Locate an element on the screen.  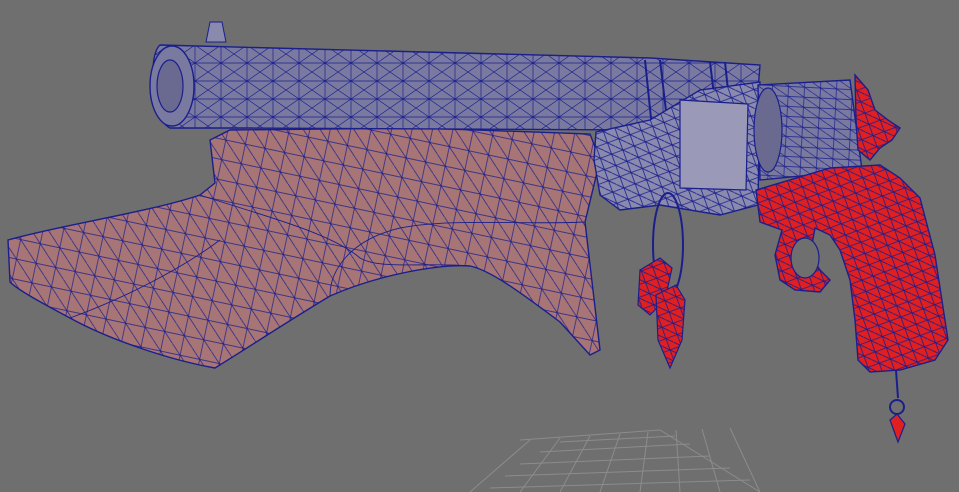
hammer is located at coordinates (877, 117).